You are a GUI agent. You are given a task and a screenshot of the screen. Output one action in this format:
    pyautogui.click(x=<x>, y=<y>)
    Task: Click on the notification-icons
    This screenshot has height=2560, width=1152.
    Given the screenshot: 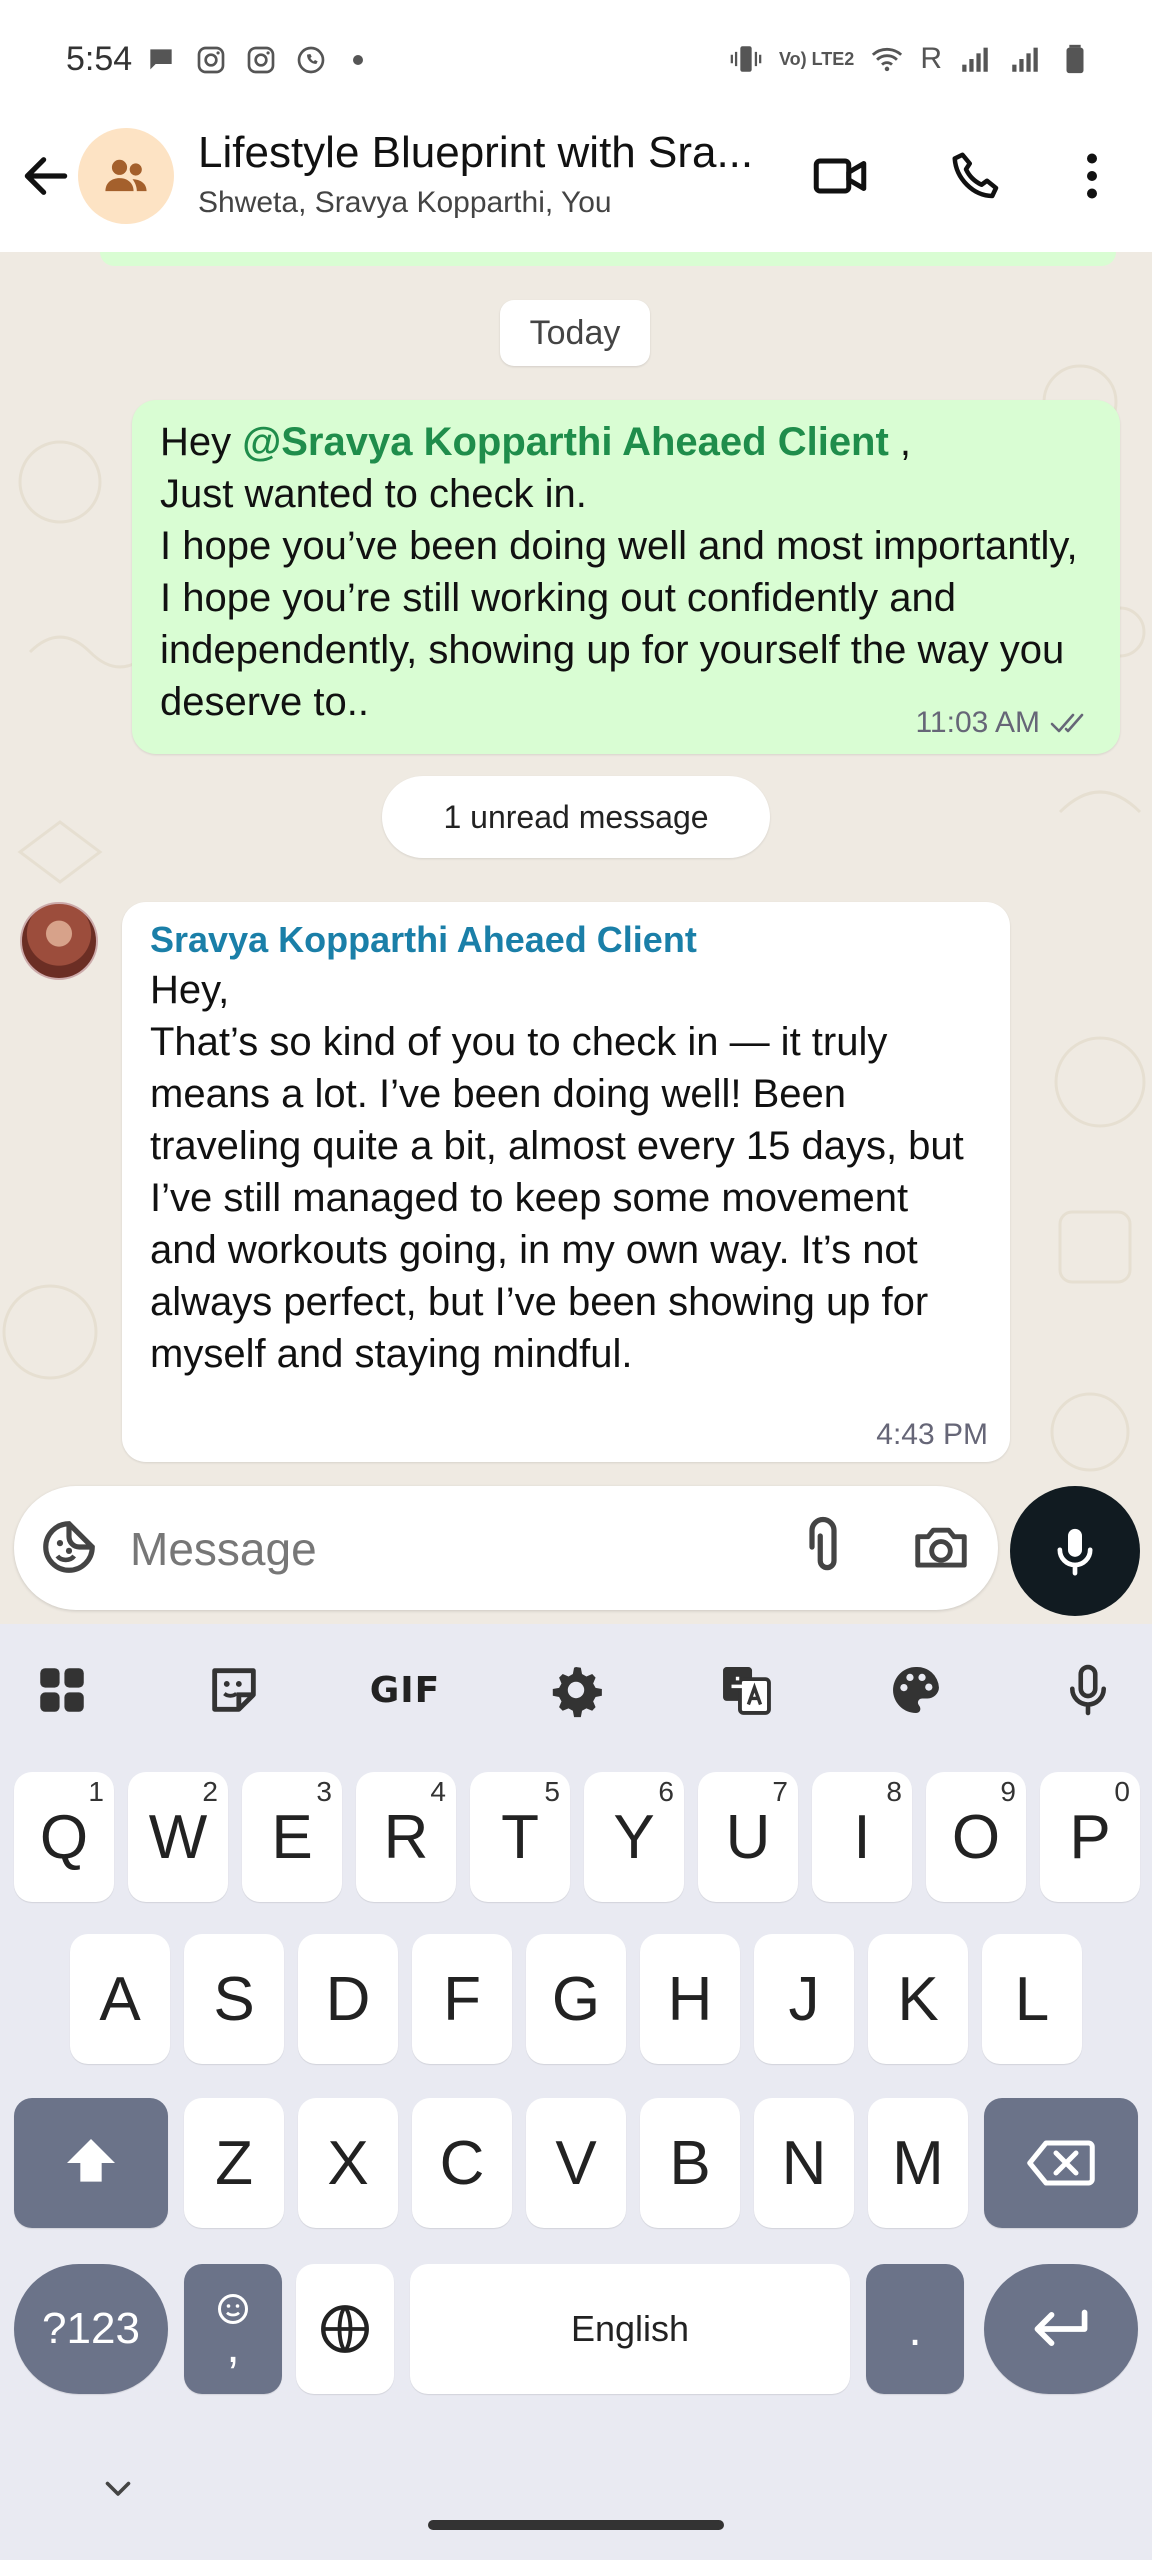 What is the action you would take?
    pyautogui.click(x=254, y=60)
    